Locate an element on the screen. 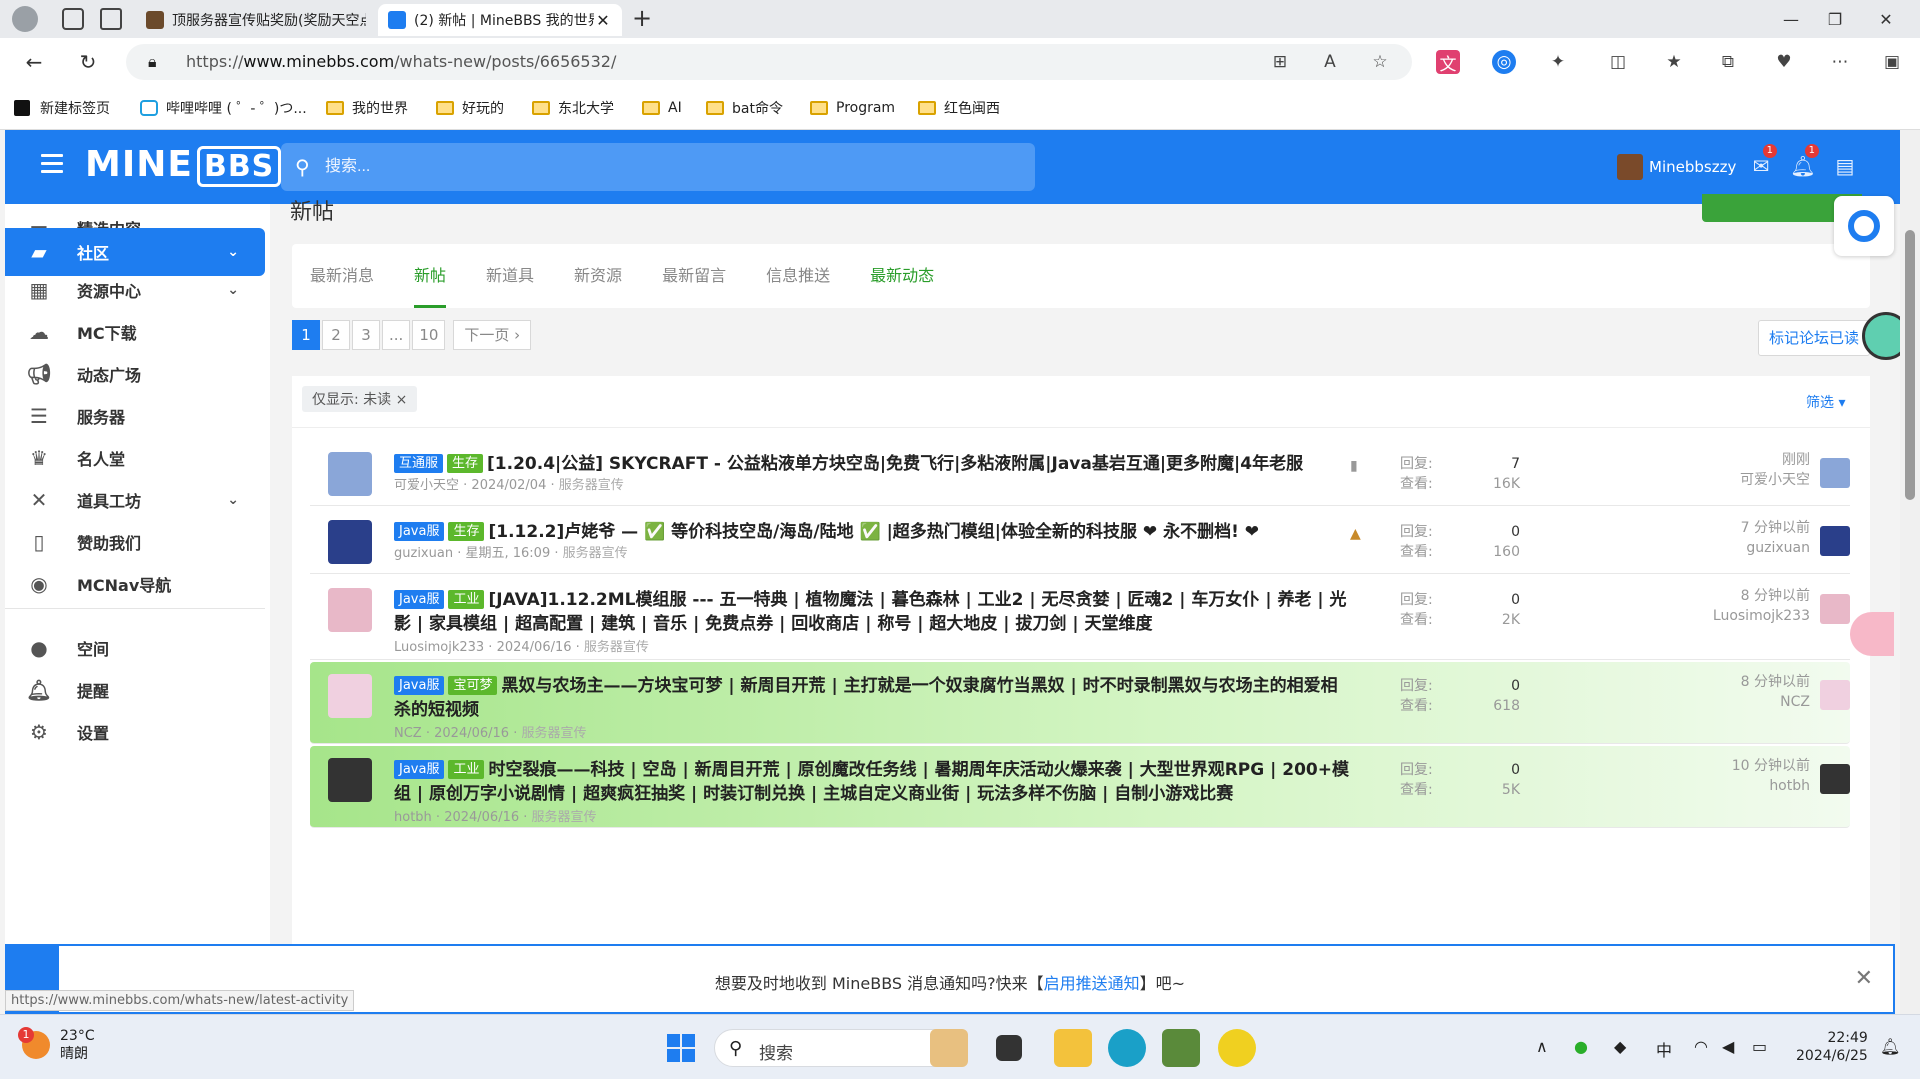 The width and height of the screenshot is (1920, 1079). bell-icon: 🔔︎ 1 is located at coordinates (1804, 162).